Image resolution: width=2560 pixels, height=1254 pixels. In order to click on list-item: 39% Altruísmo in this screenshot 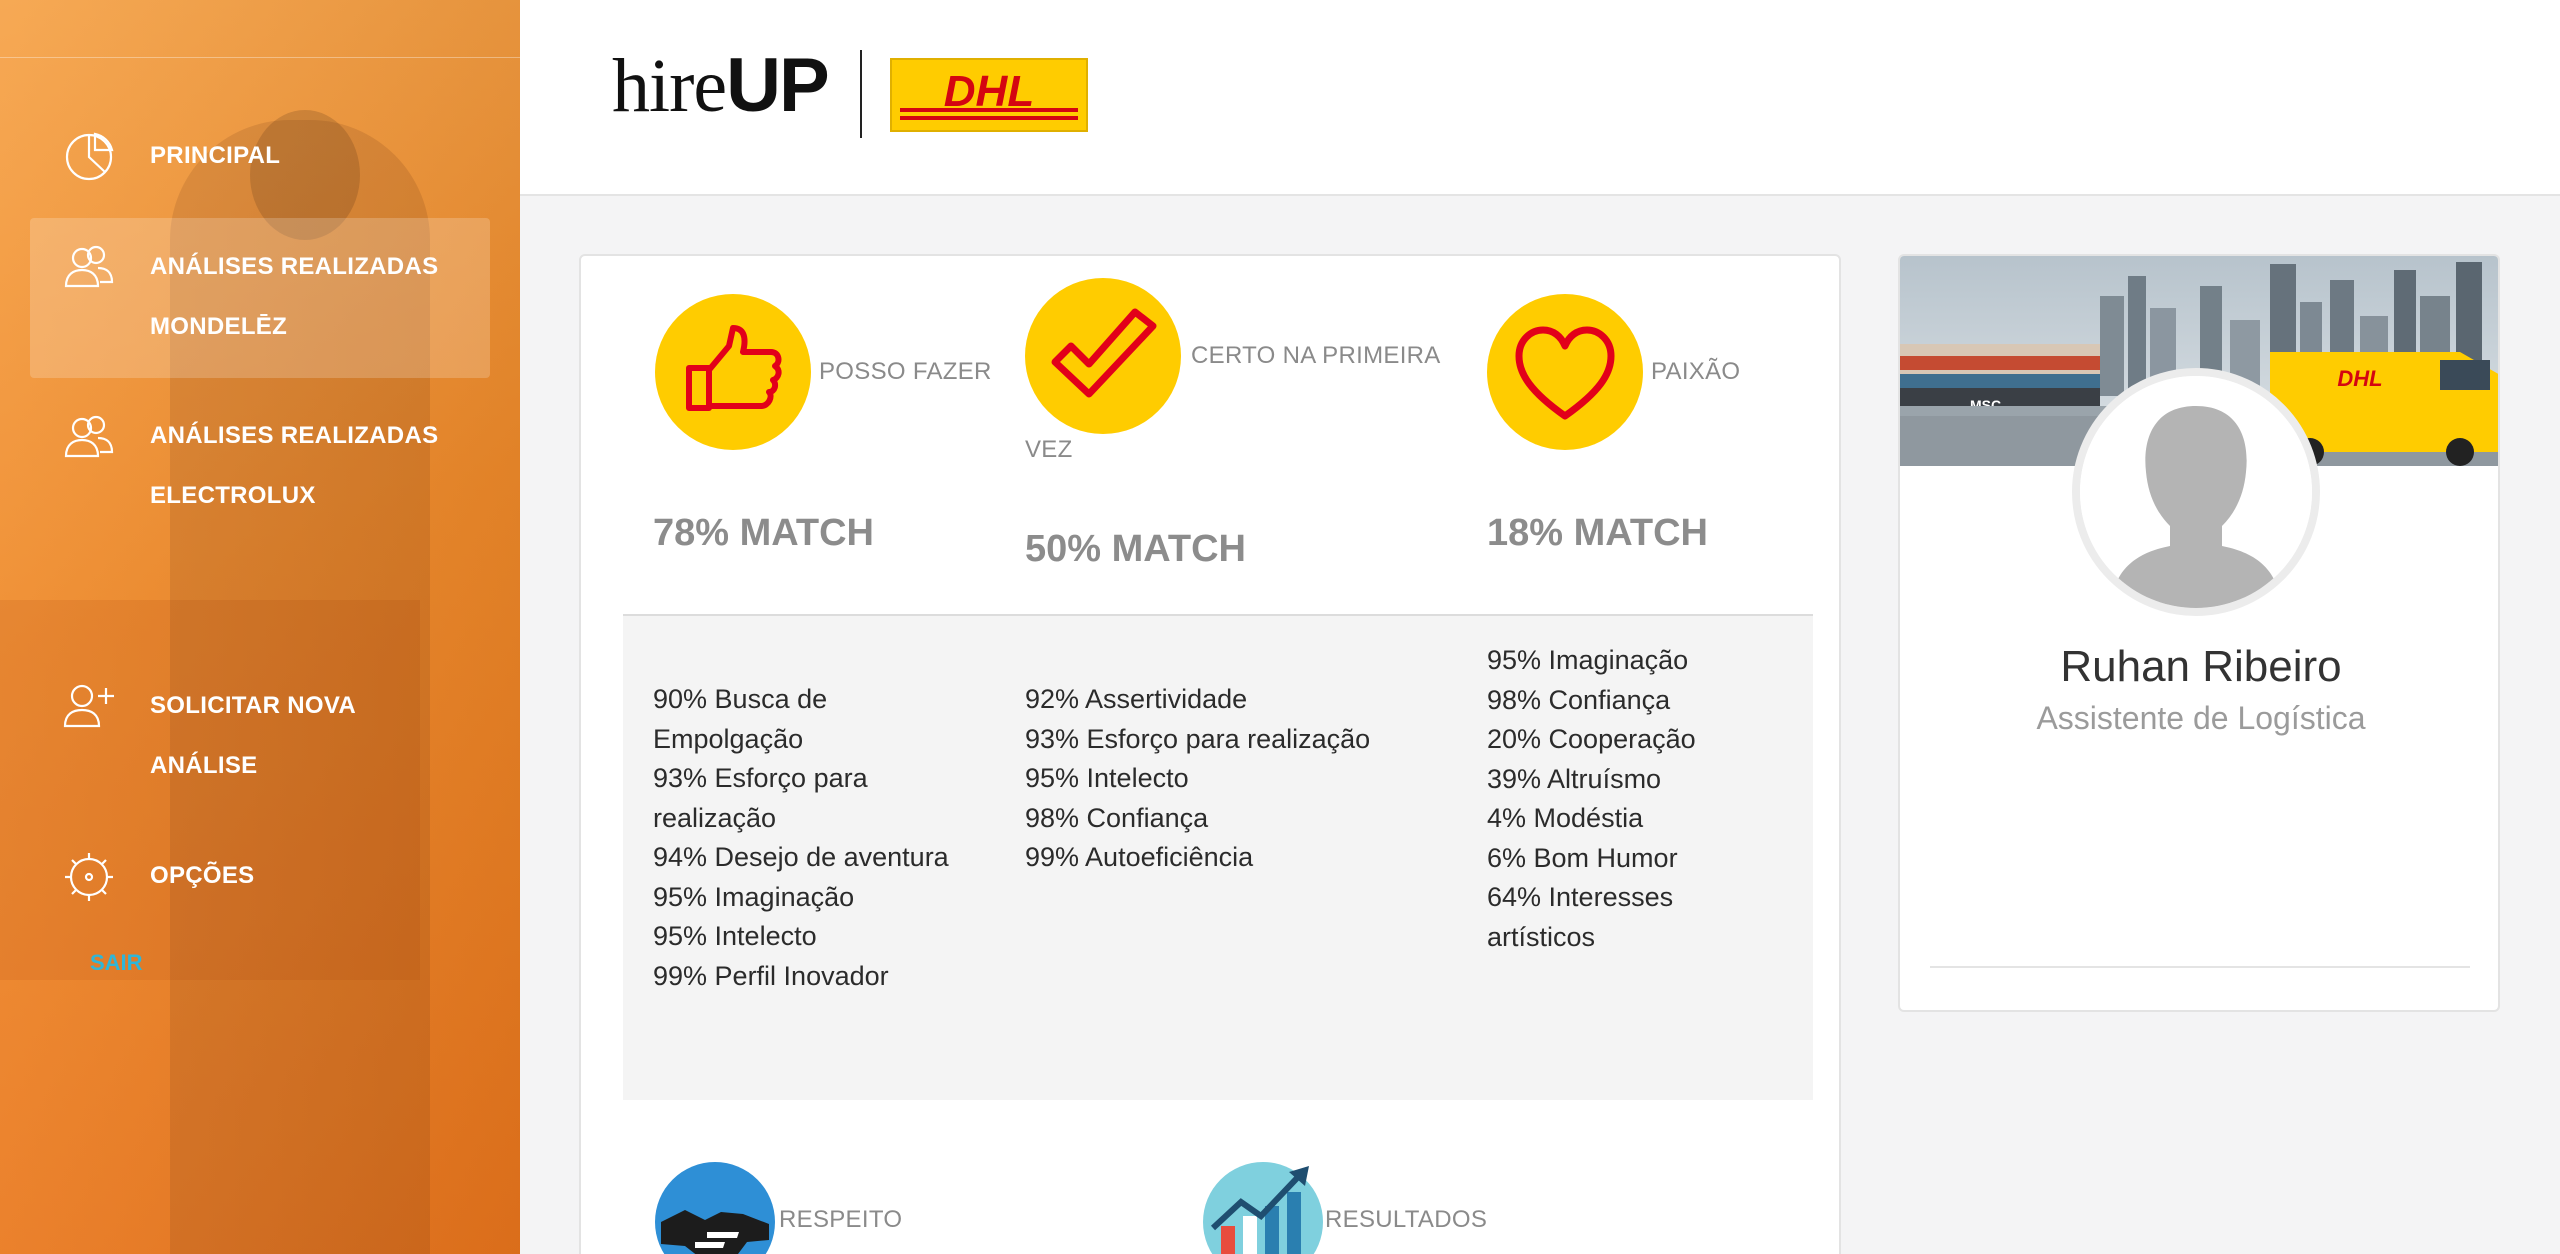, I will do `click(1574, 778)`.